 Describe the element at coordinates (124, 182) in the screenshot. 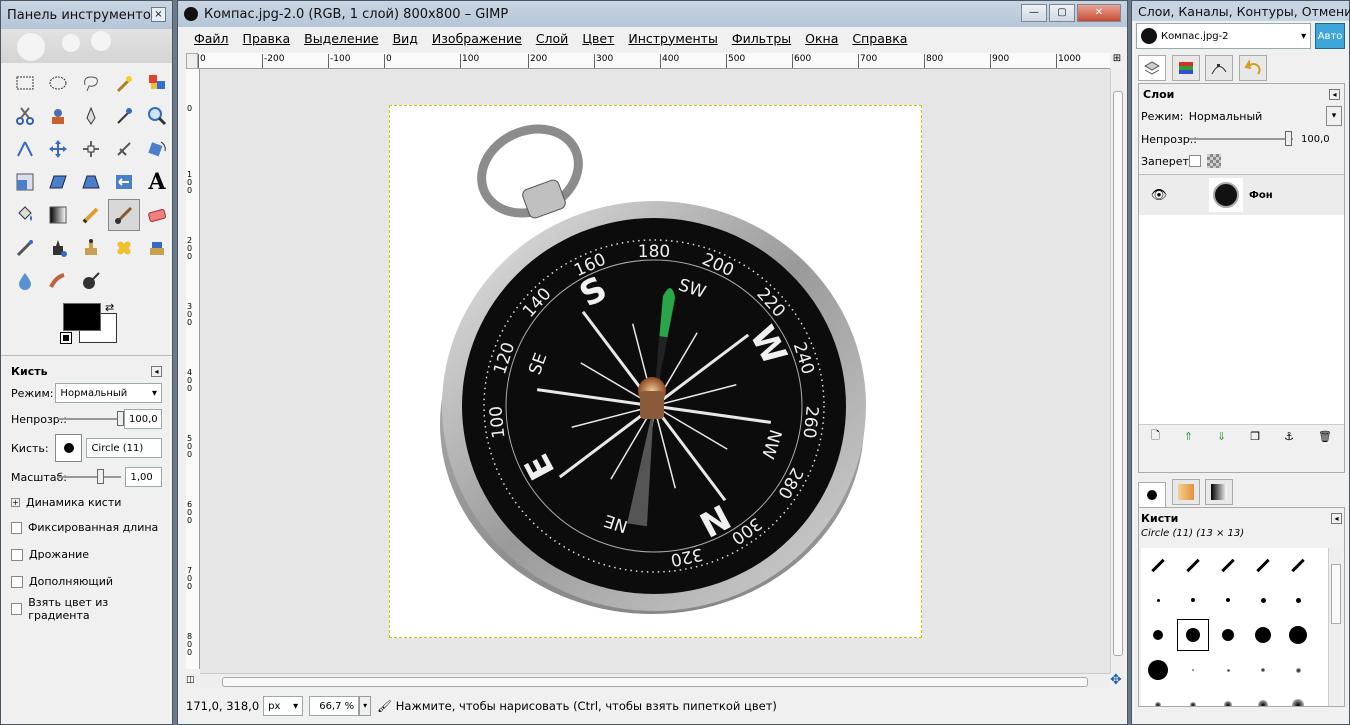

I see `flip-tool-icon` at that location.